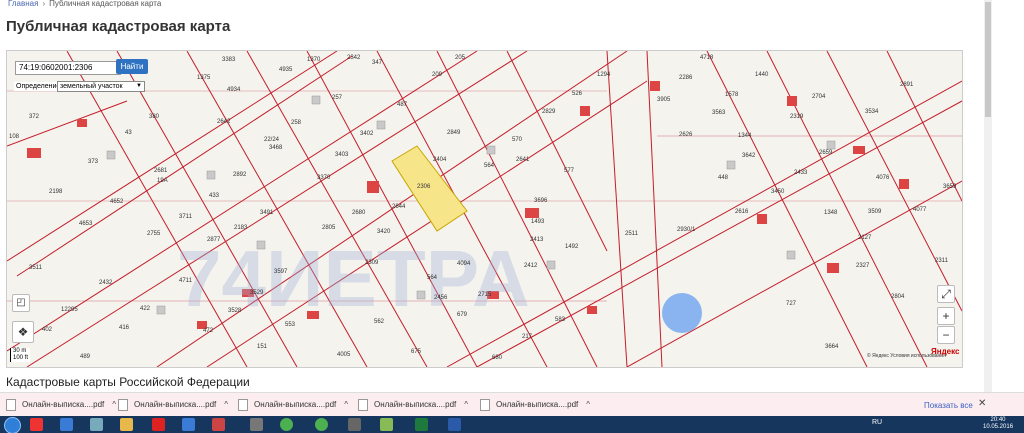 This screenshot has width=1024, height=433. I want to click on parcel-label: 2311, so click(942, 261).